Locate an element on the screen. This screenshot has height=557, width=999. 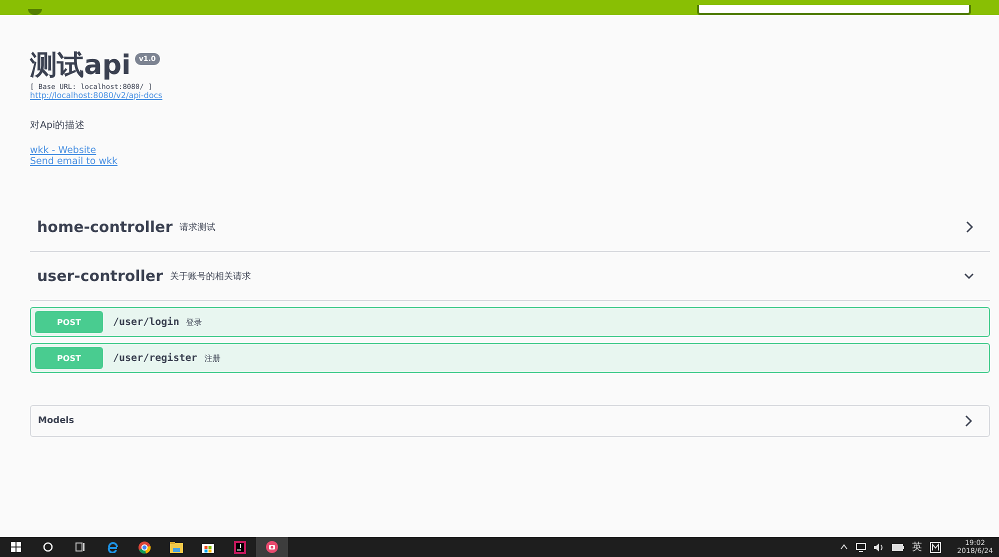
browser-circle-icon is located at coordinates (144, 547).